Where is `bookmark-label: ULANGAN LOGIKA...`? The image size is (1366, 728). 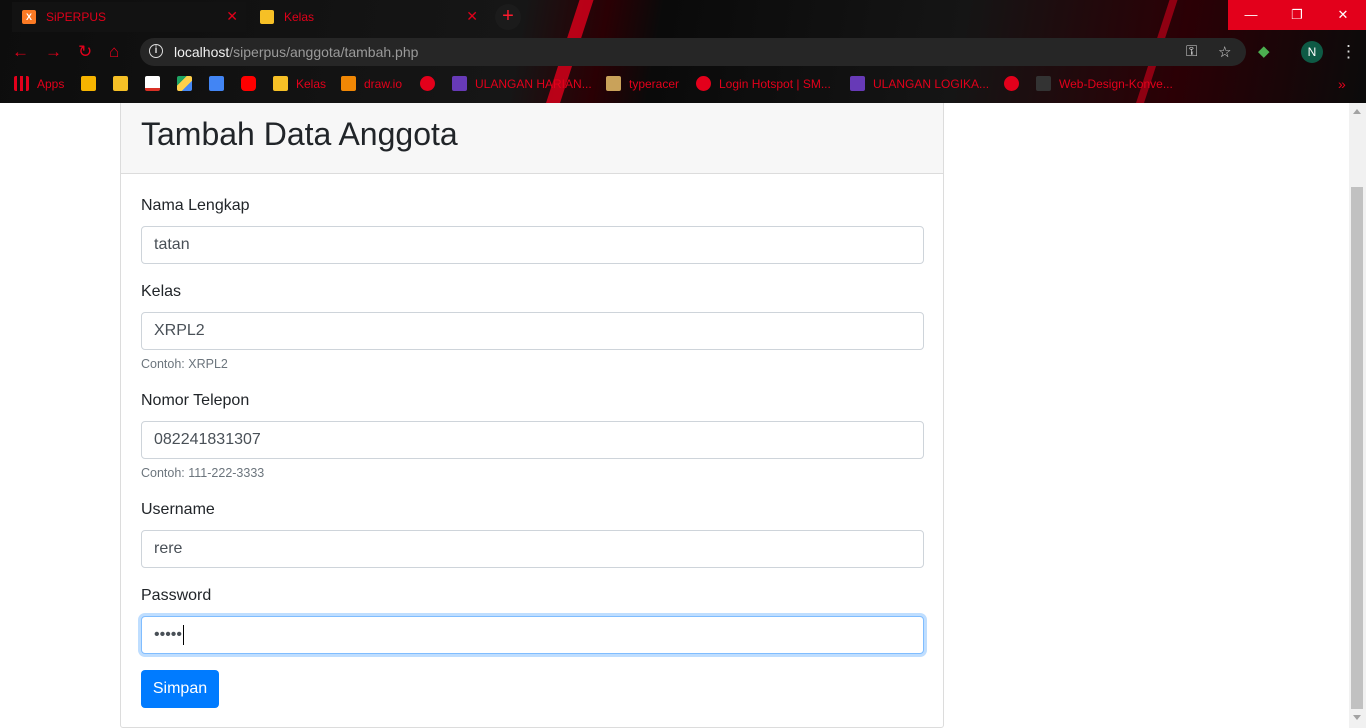
bookmark-label: ULANGAN LOGIKA... is located at coordinates (931, 83).